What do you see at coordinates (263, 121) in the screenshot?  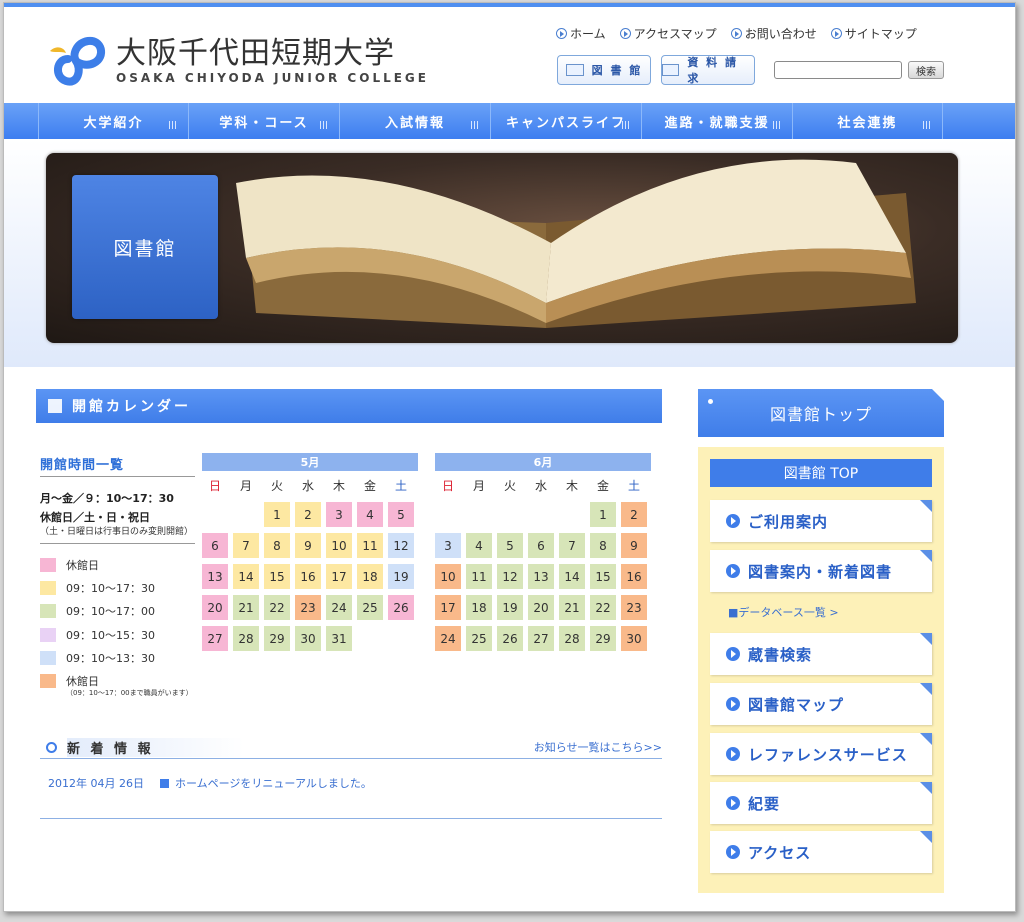 I see `nav-departments: 学科・コース` at bounding box center [263, 121].